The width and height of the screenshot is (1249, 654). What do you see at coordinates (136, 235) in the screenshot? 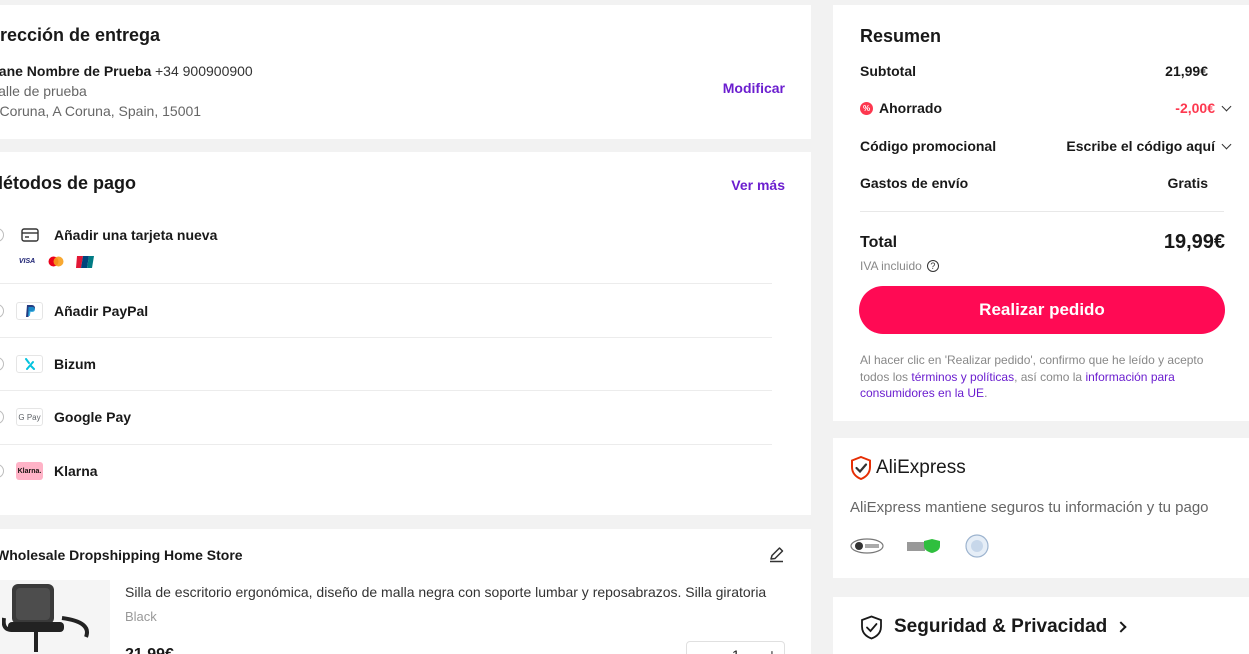
I see `payment-option-label: Añadir una tarjeta nueva` at bounding box center [136, 235].